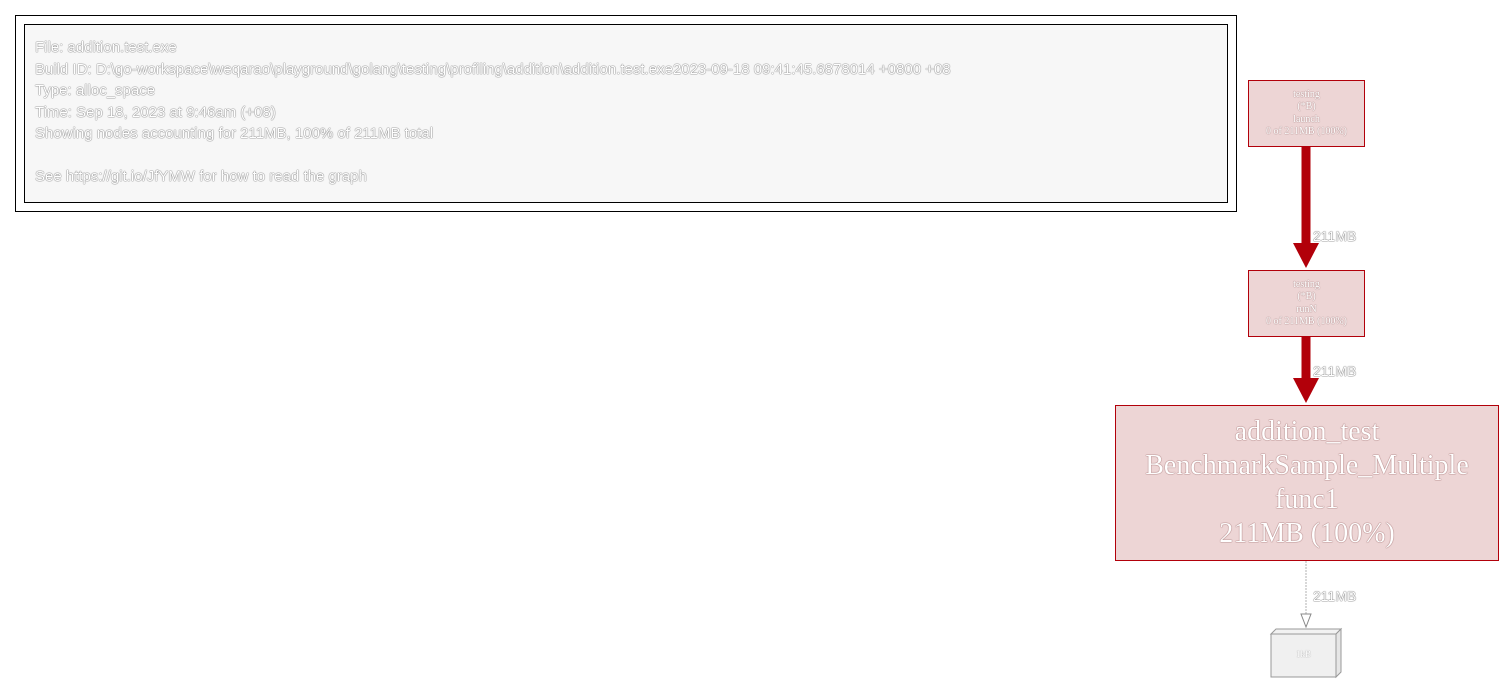 The width and height of the screenshot is (1504, 682). Describe the element at coordinates (1306, 284) in the screenshot. I see `node-runN-line-1: testing` at that location.